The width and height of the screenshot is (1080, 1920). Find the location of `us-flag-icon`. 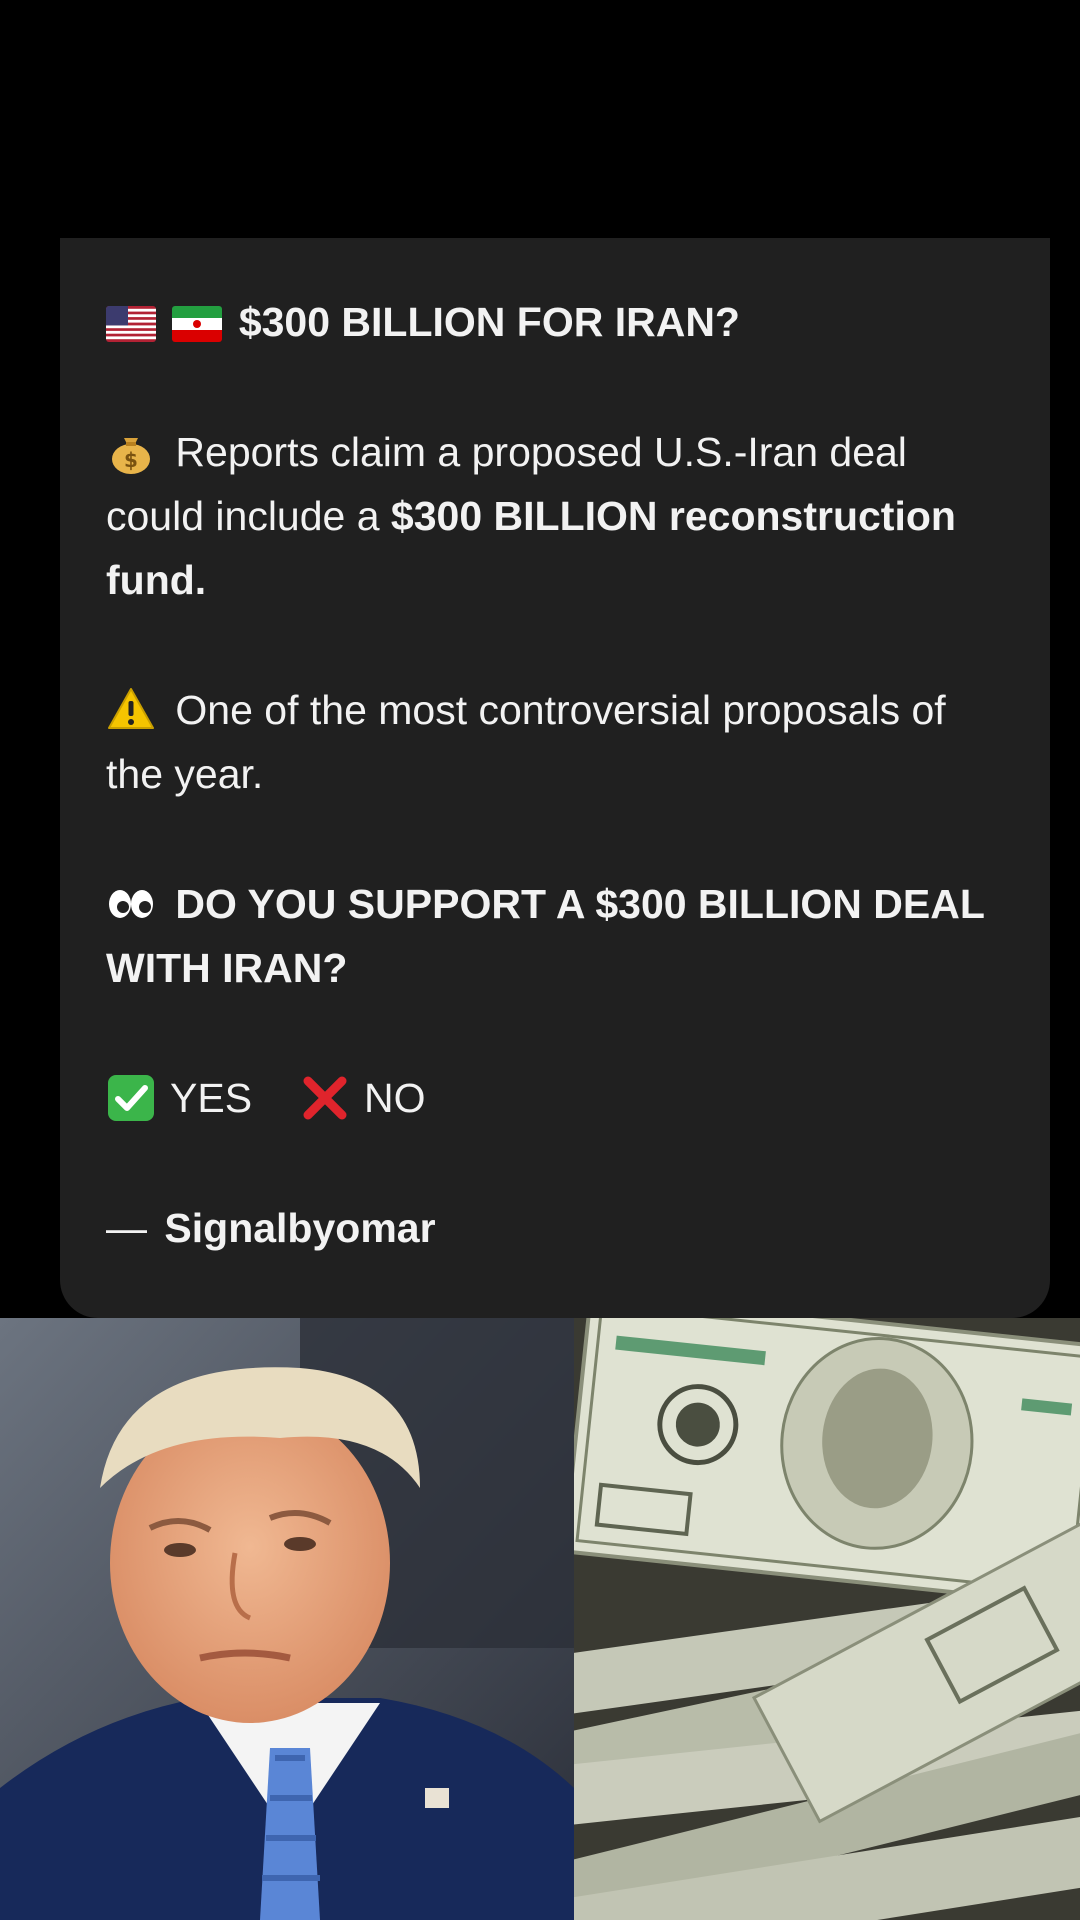

us-flag-icon is located at coordinates (131, 324).